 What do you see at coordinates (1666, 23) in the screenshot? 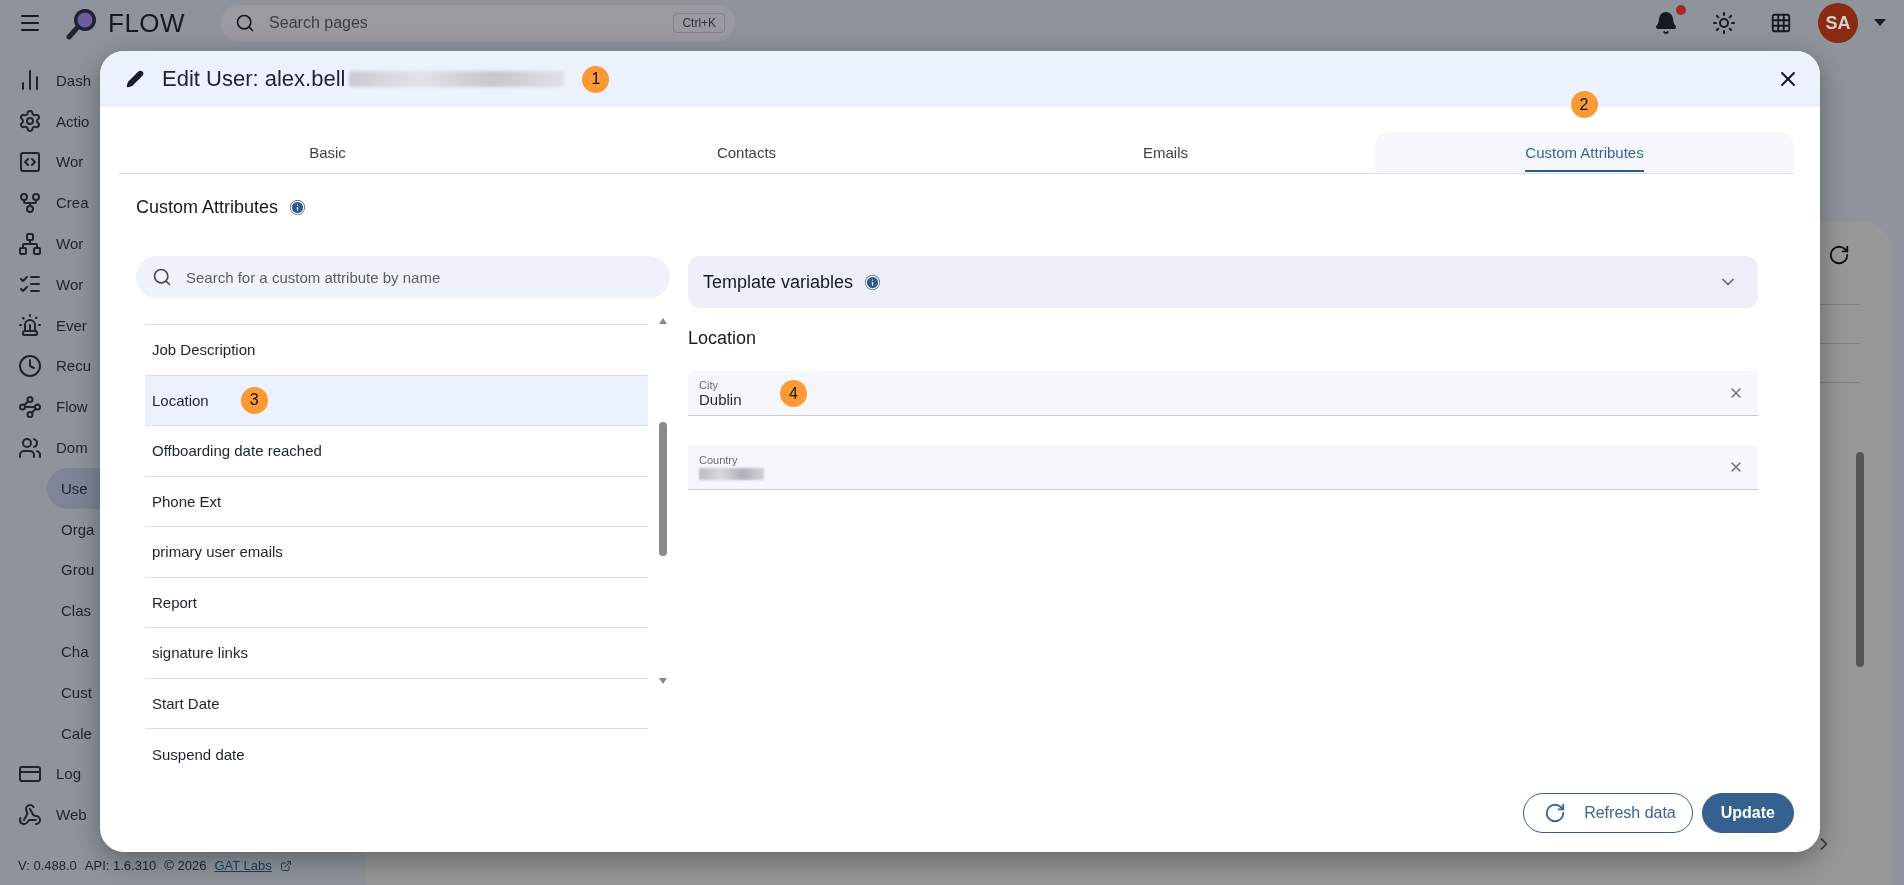
I see `notifications-icon` at bounding box center [1666, 23].